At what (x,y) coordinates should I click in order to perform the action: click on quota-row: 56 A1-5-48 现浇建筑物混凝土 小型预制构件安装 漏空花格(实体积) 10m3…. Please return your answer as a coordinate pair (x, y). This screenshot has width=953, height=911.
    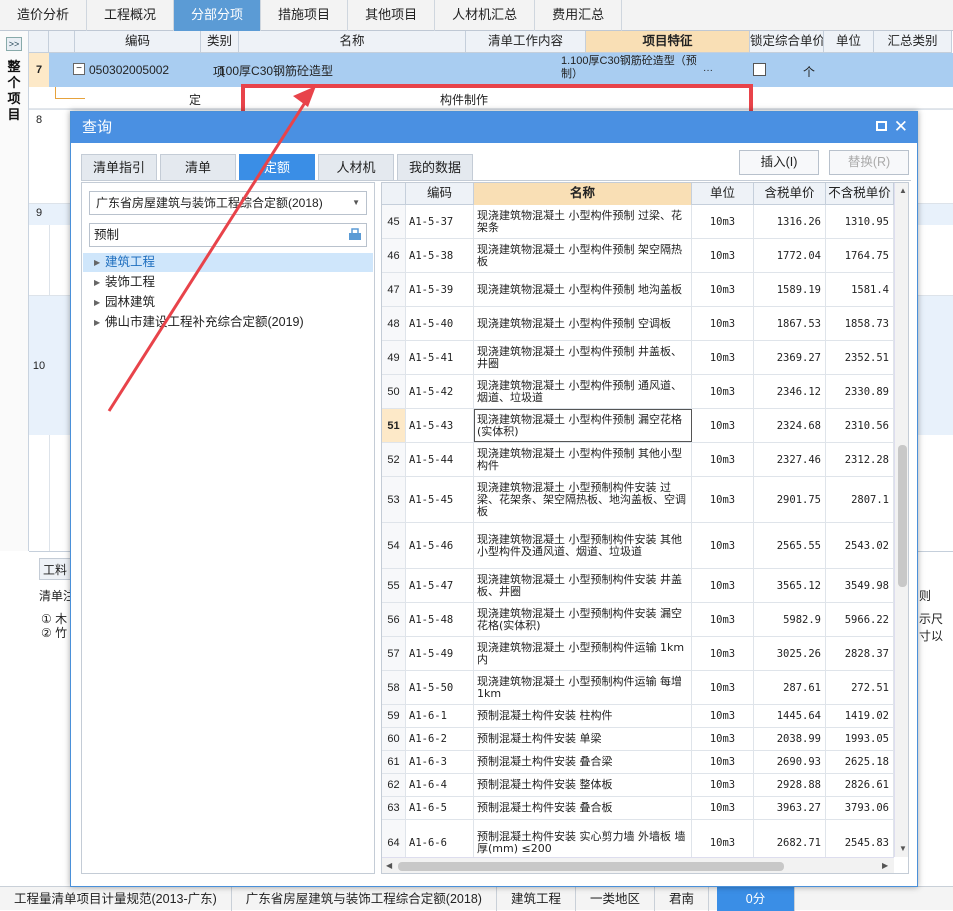
    Looking at the image, I should click on (638, 620).